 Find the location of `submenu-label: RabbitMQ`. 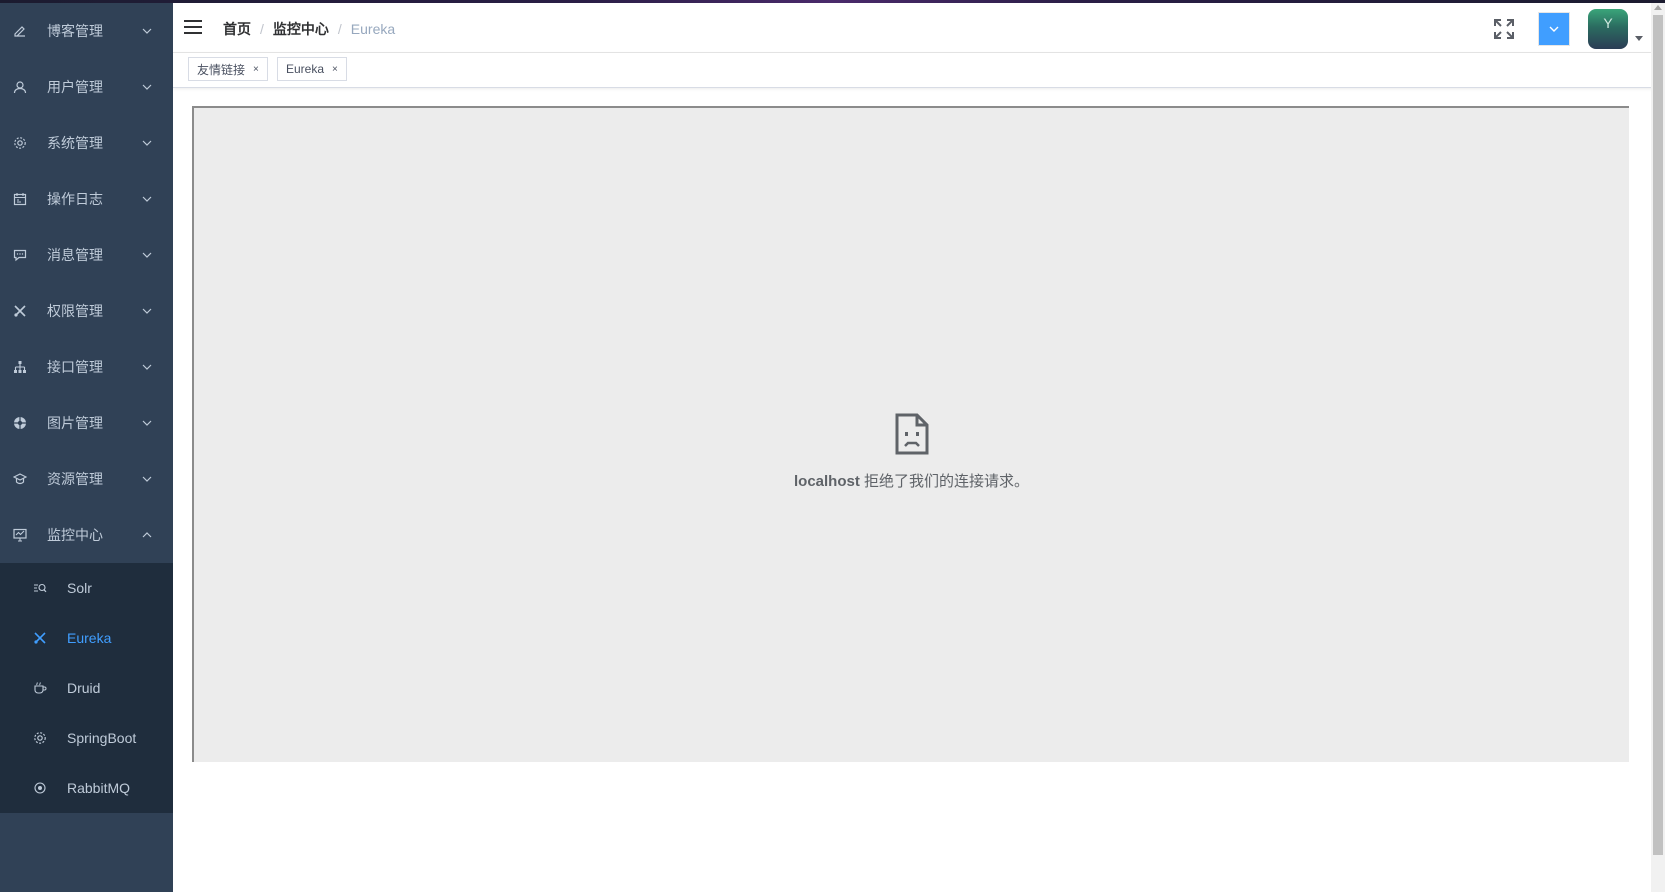

submenu-label: RabbitMQ is located at coordinates (99, 788).